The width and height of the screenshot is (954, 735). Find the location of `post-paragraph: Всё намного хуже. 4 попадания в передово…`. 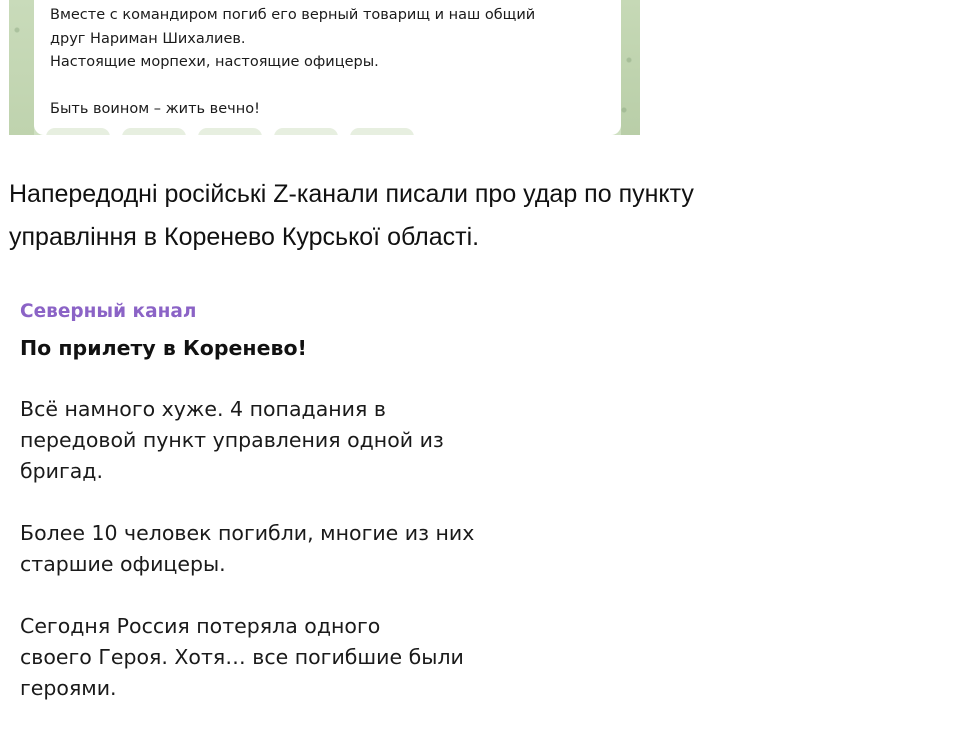

post-paragraph: Всё намного хуже. 4 попадания в передово… is located at coordinates (282, 440).